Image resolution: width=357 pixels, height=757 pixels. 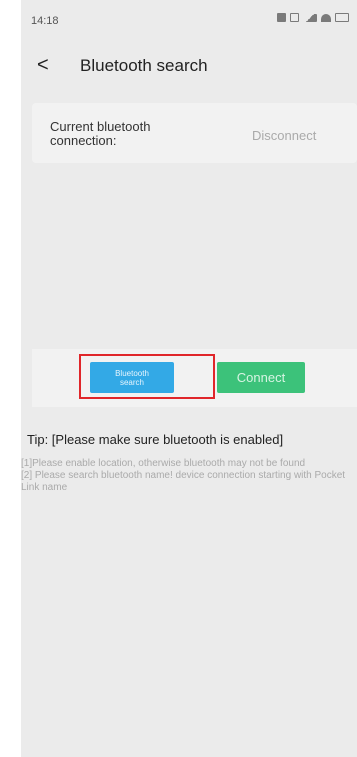 I want to click on status-time: 14:18, so click(x=45, y=21).